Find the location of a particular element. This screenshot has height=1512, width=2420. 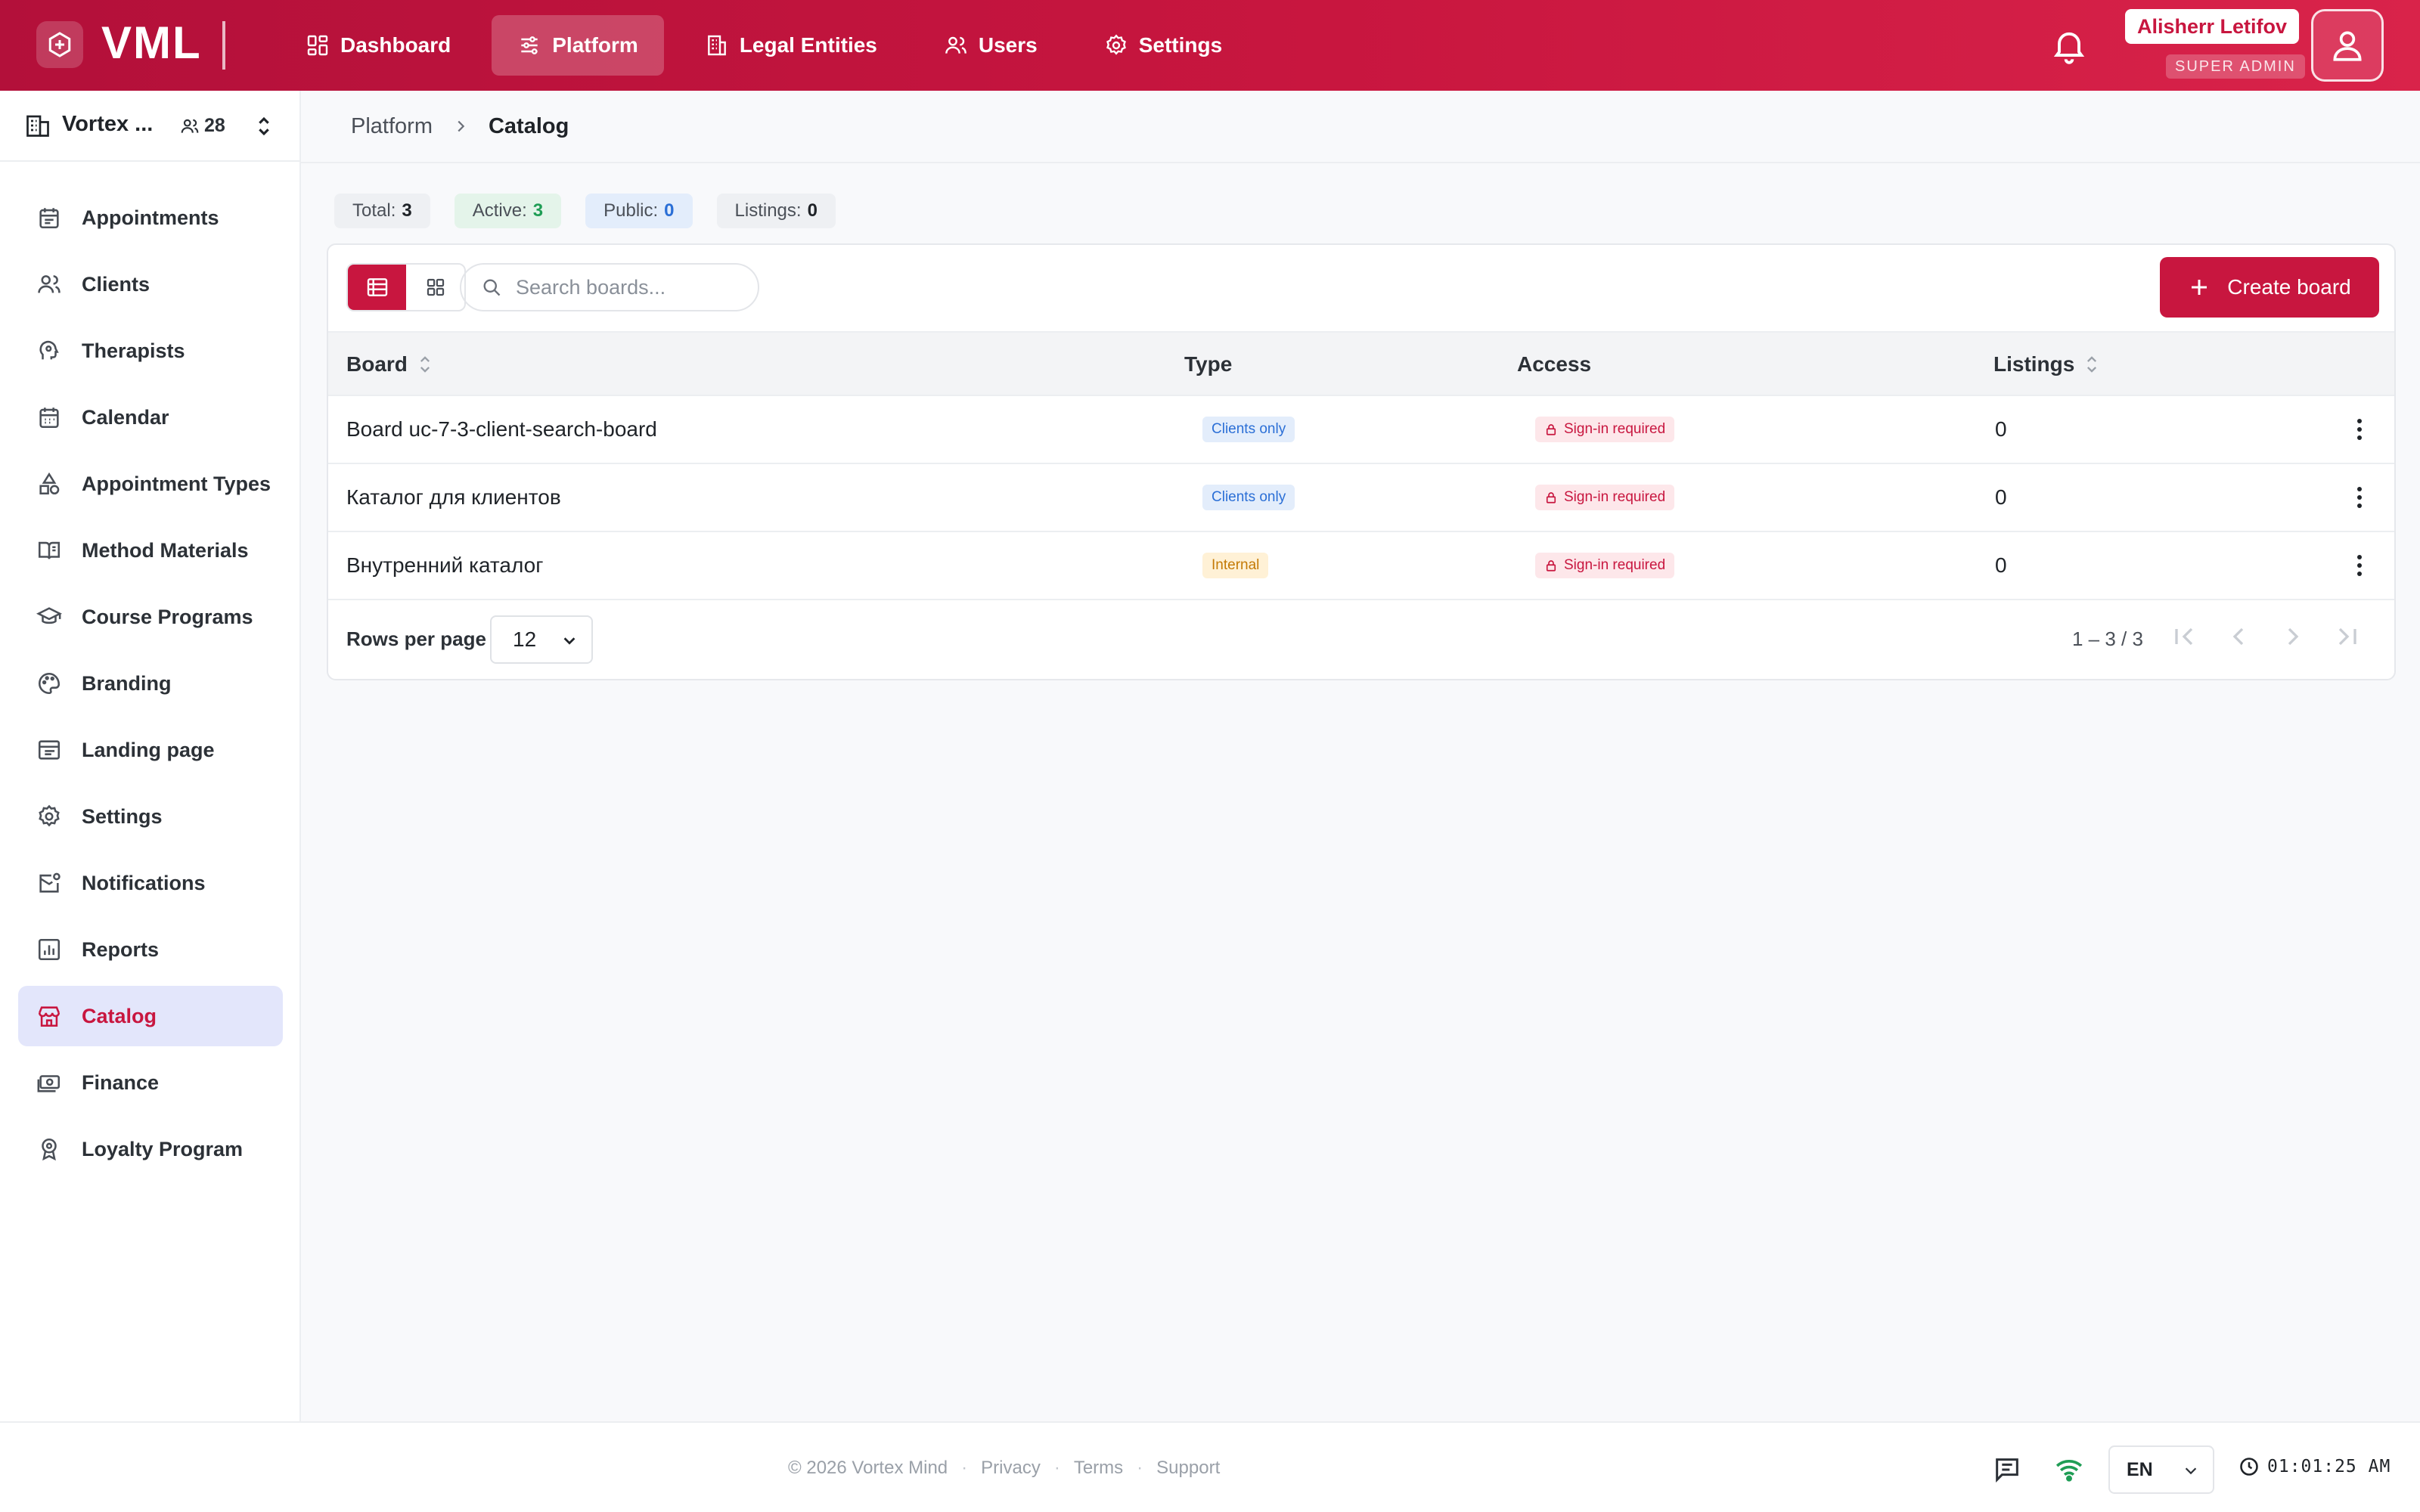

sidebar-item-course-programs: Course Programs is located at coordinates (150, 617).